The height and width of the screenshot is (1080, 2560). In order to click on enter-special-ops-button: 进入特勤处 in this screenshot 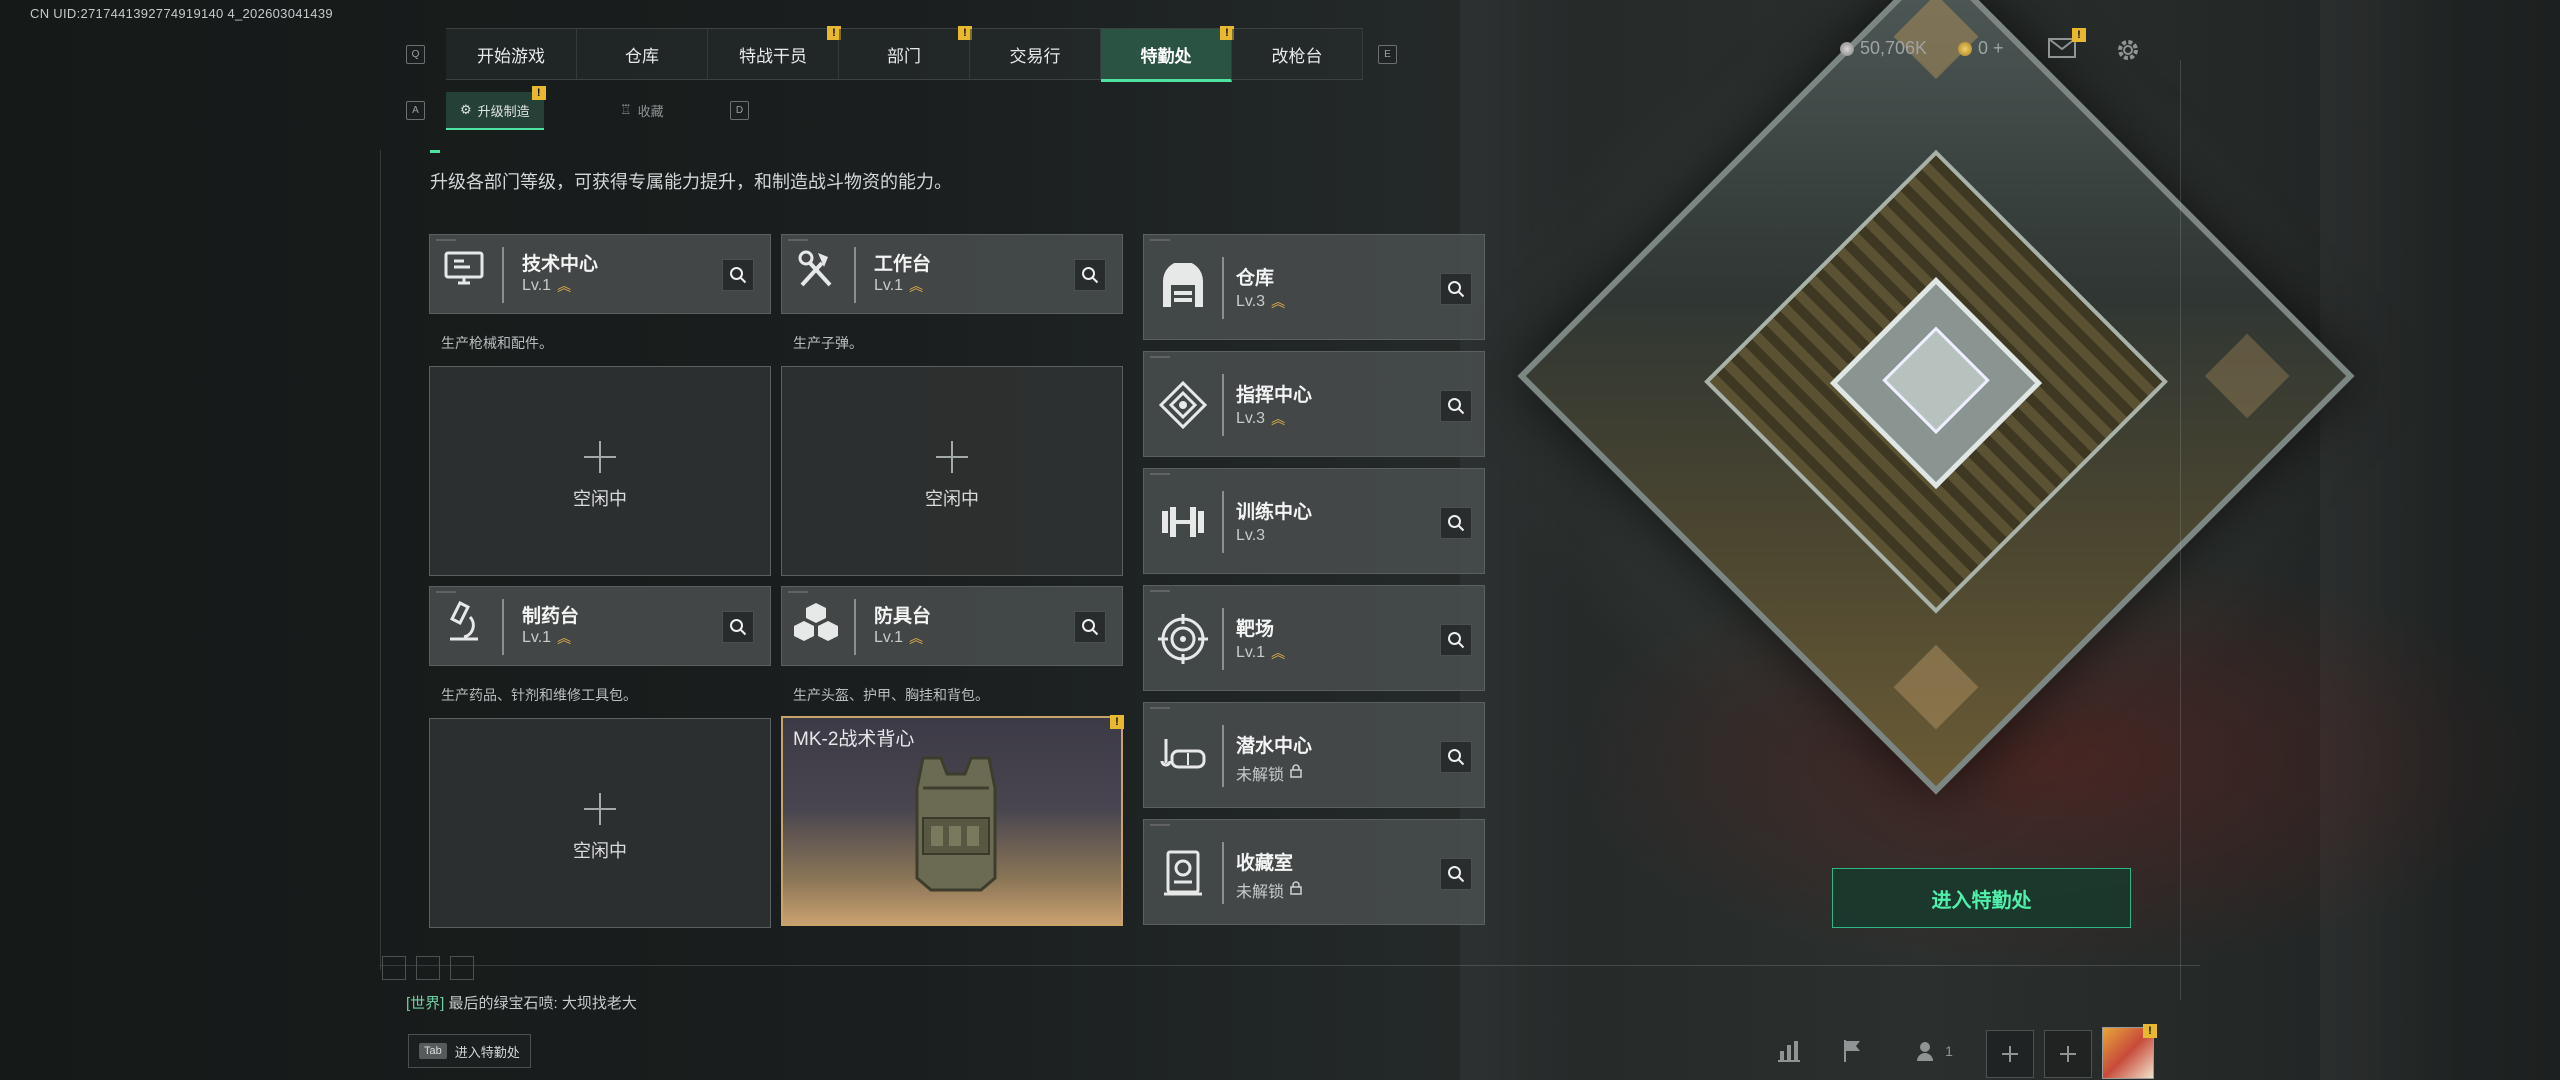, I will do `click(1981, 898)`.